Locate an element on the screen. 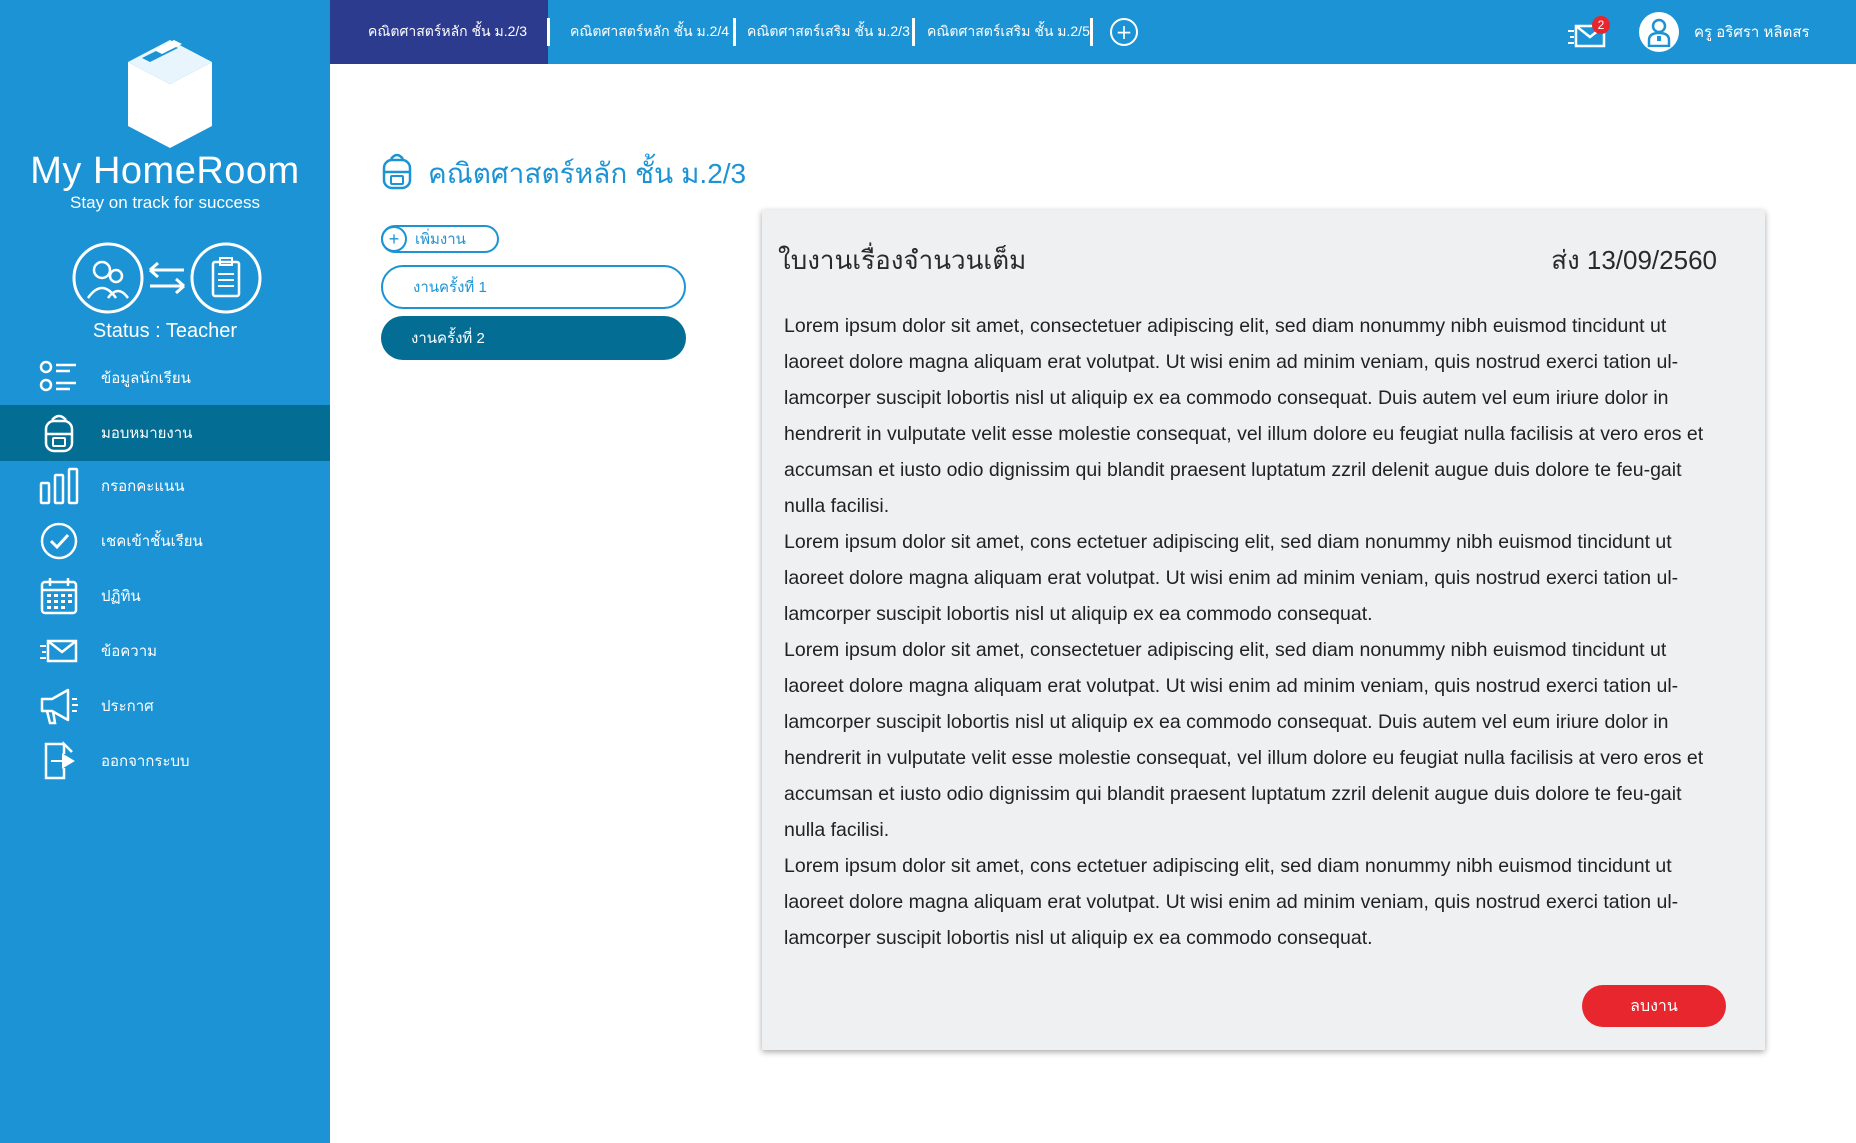 The image size is (1856, 1143). tab-class-2: คณิตศาสตร์หลัก ชั้น ม.2/4 is located at coordinates (649, 32).